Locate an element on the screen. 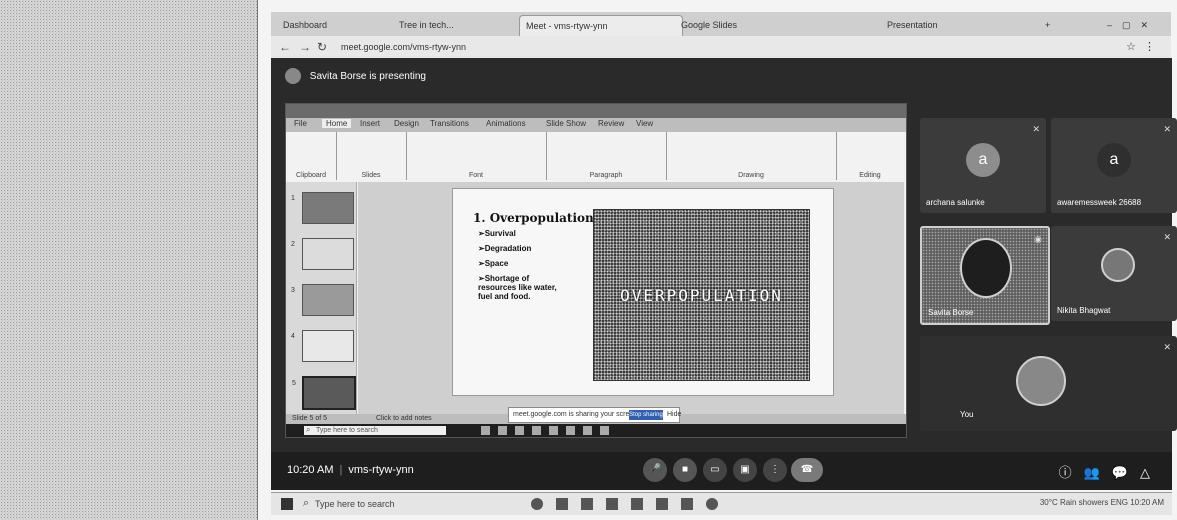 The height and width of the screenshot is (520, 1177). ribbon-tab: Slide Show is located at coordinates (566, 123).